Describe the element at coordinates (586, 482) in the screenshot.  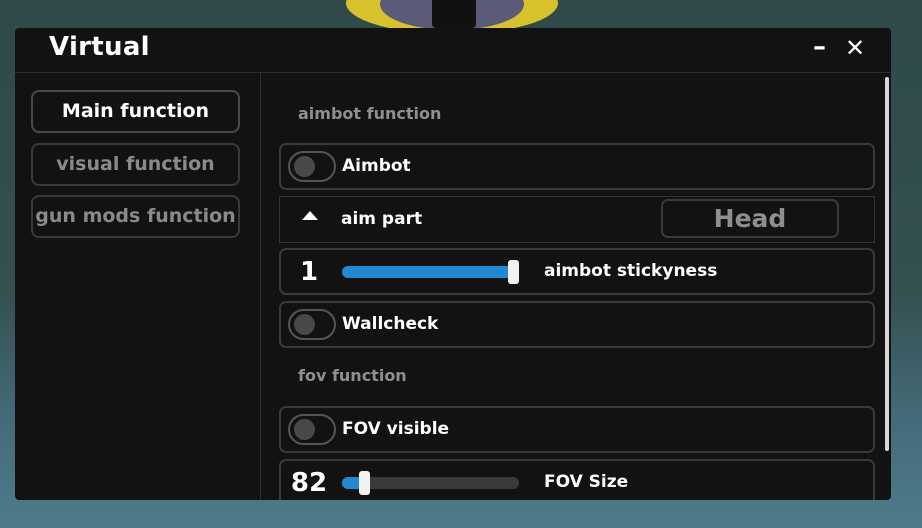
I see `fov-size-label: FOV Size` at that location.